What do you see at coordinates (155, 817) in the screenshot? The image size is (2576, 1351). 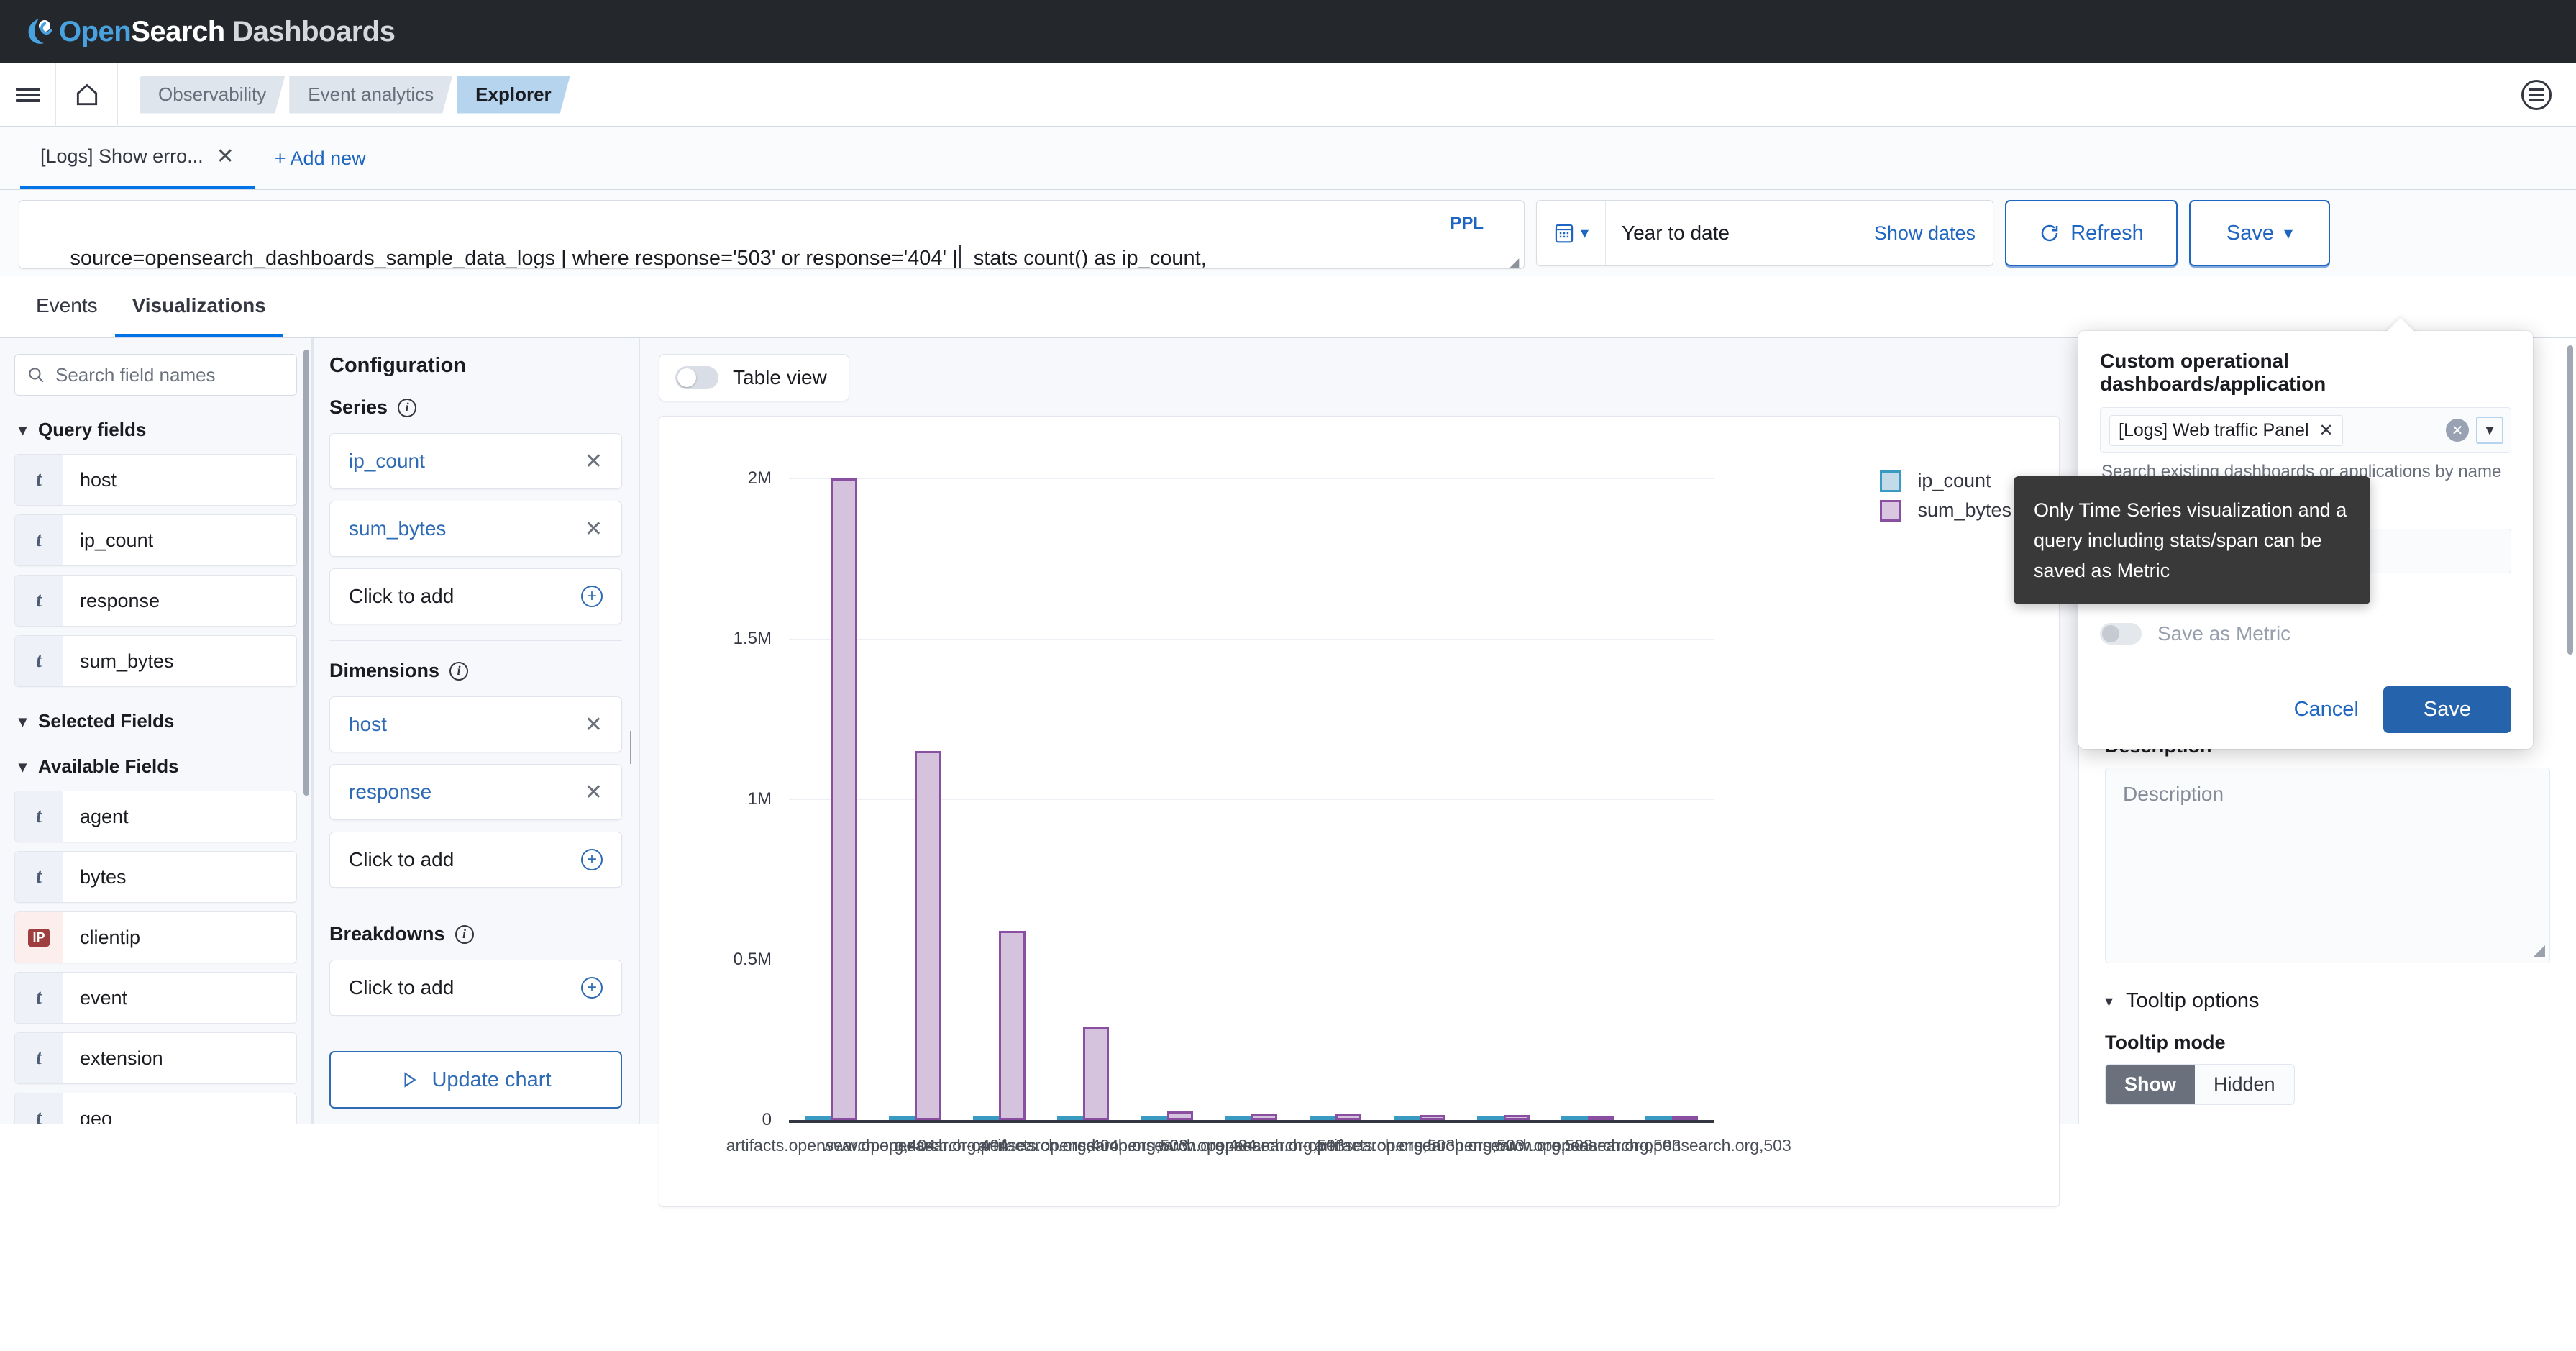 I see `field-item-agent: t agent` at bounding box center [155, 817].